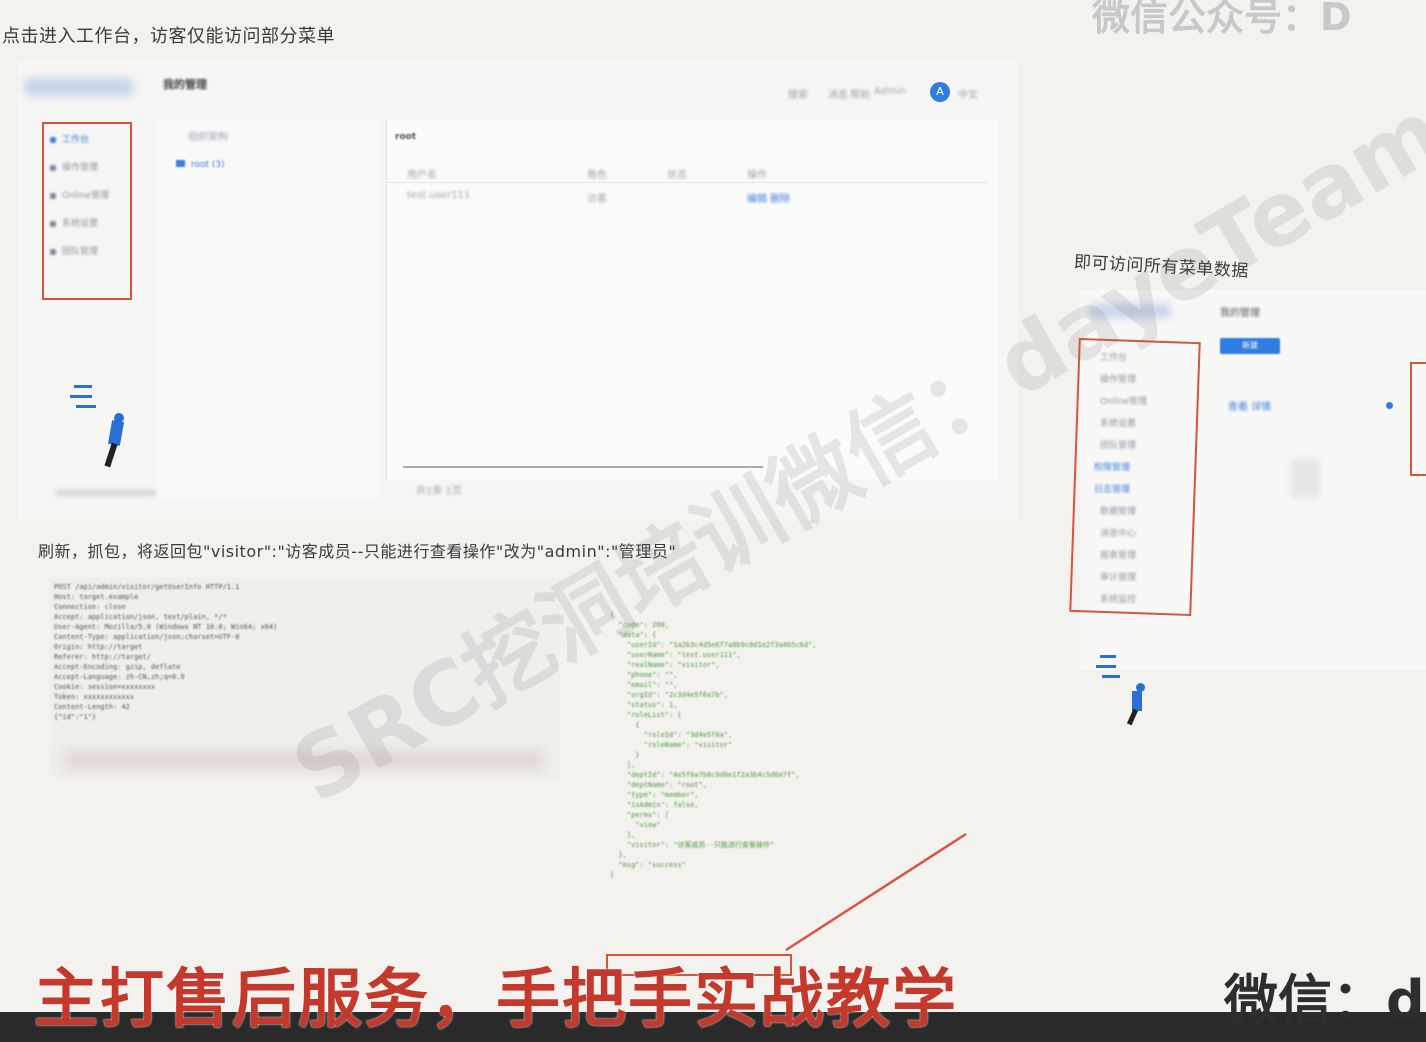 The height and width of the screenshot is (1042, 1426). I want to click on sidebar-item-settings: 系统设置, so click(74, 222).